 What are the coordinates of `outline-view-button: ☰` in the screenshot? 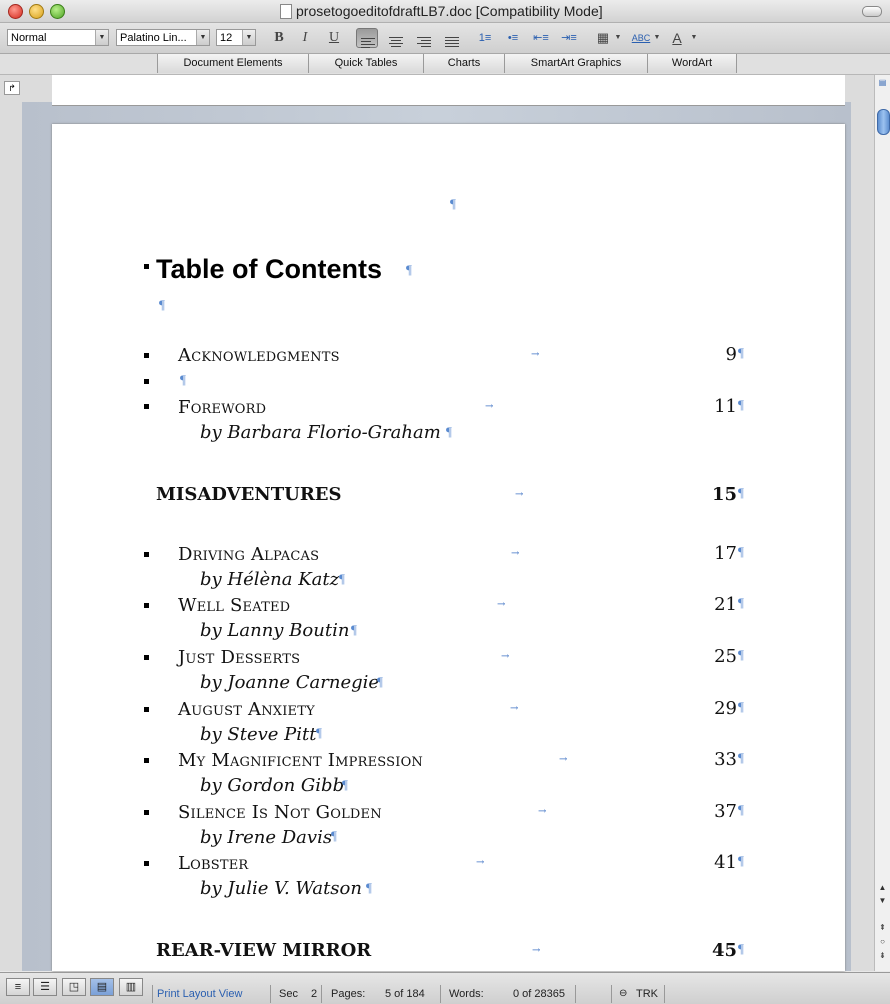 It's located at (45, 987).